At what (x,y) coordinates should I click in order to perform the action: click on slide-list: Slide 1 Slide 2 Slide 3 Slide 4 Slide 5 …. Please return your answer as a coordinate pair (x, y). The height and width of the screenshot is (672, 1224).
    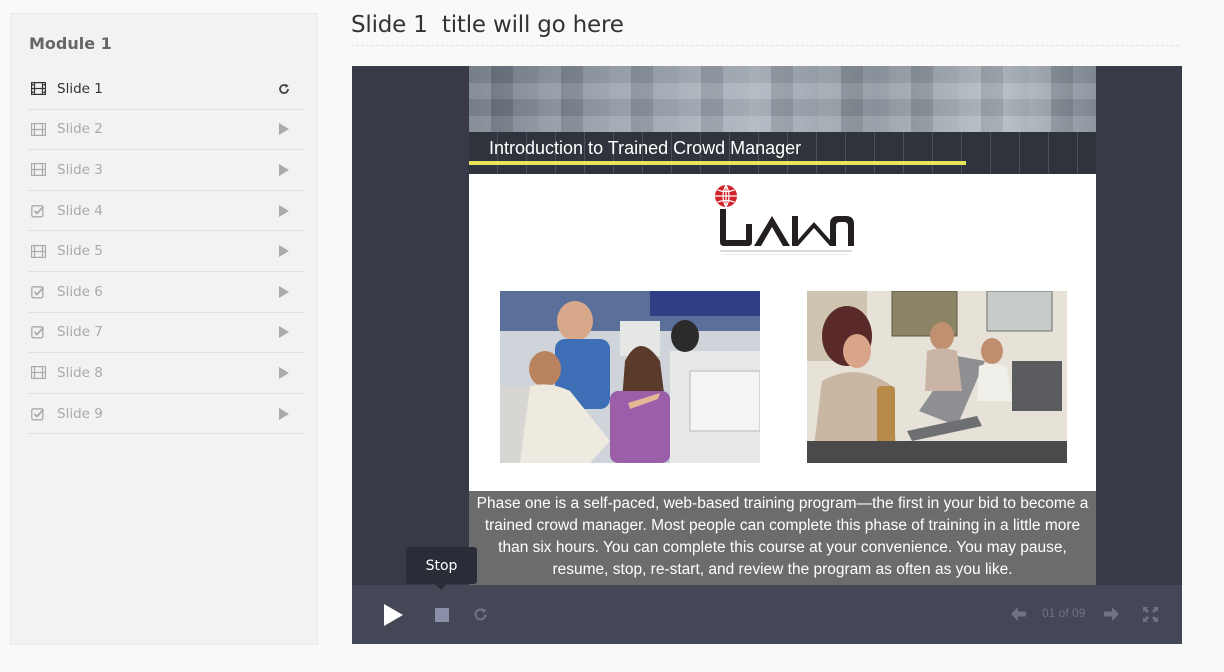
    Looking at the image, I should click on (166, 252).